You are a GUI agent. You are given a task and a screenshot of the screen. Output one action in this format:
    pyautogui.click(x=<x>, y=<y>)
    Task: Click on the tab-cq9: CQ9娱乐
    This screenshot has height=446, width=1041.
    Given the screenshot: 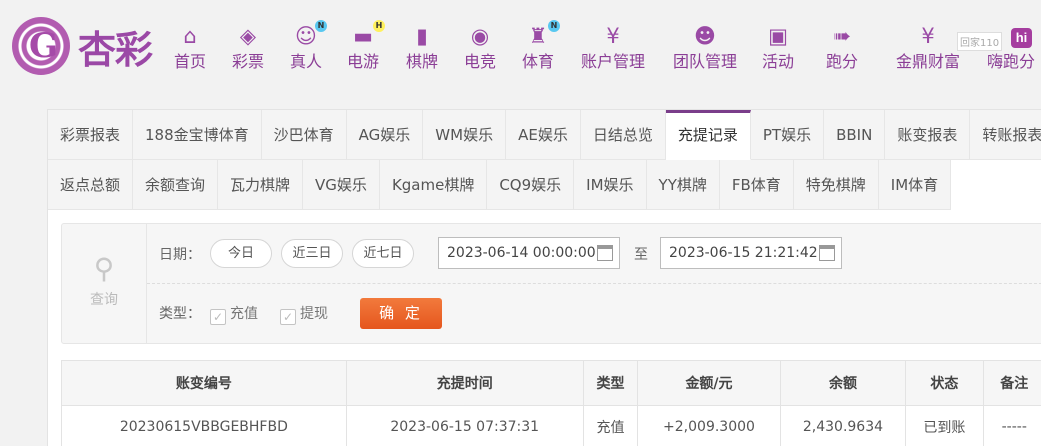 What is the action you would take?
    pyautogui.click(x=531, y=185)
    